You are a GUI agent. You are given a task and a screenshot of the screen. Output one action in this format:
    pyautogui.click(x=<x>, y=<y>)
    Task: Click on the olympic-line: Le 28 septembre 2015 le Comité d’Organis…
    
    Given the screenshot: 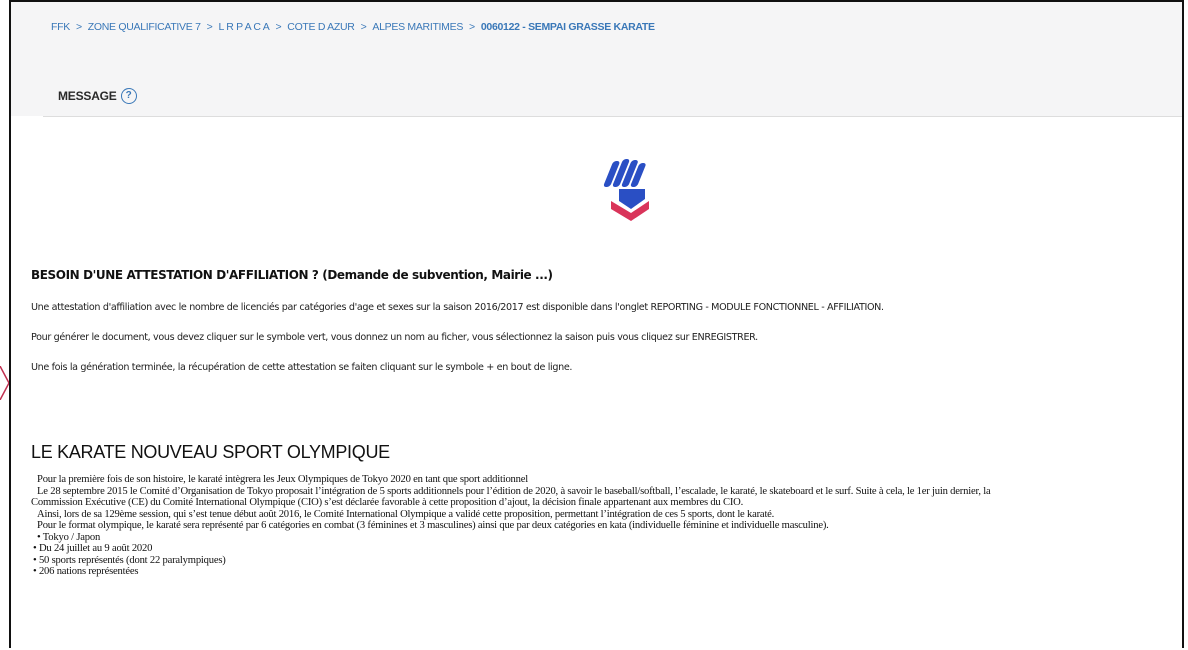 What is the action you would take?
    pyautogui.click(x=514, y=491)
    